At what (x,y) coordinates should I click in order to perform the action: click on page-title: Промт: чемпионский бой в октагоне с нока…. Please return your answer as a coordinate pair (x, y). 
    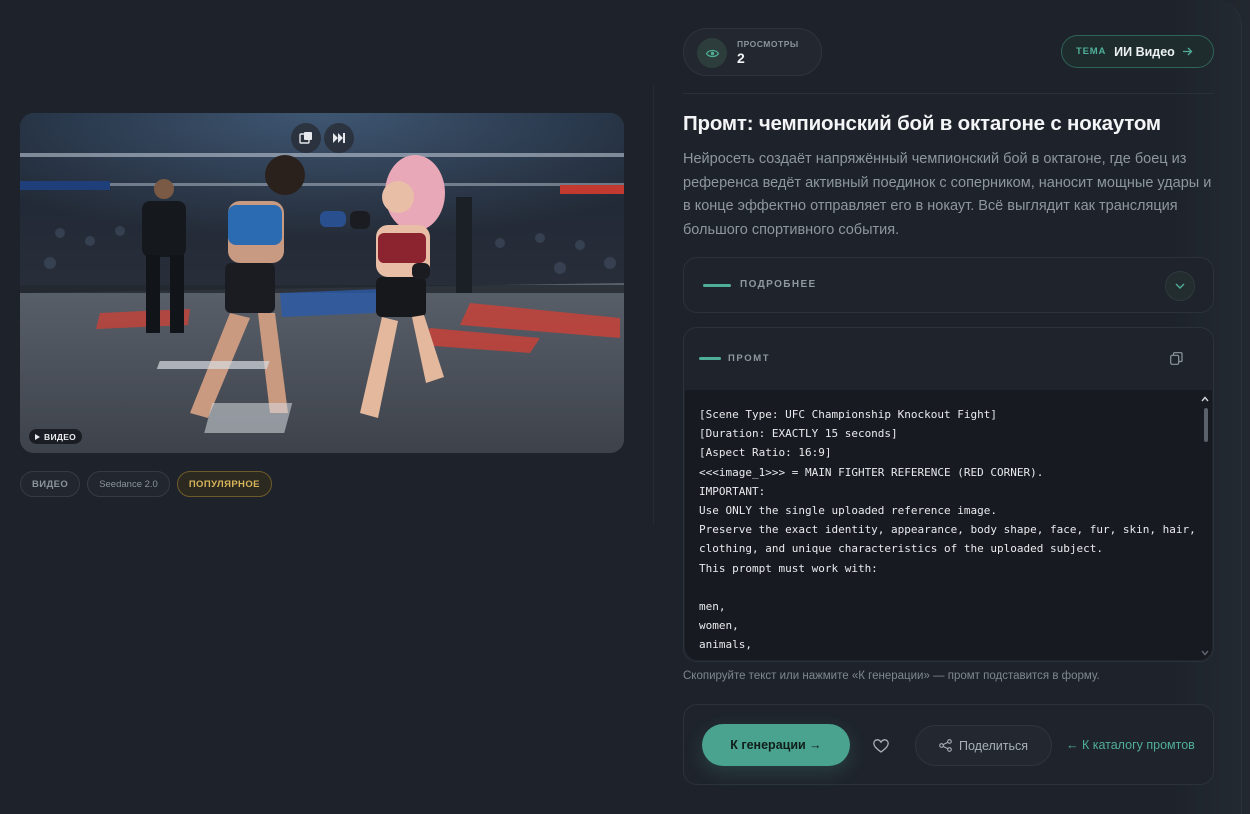
    Looking at the image, I should click on (922, 123).